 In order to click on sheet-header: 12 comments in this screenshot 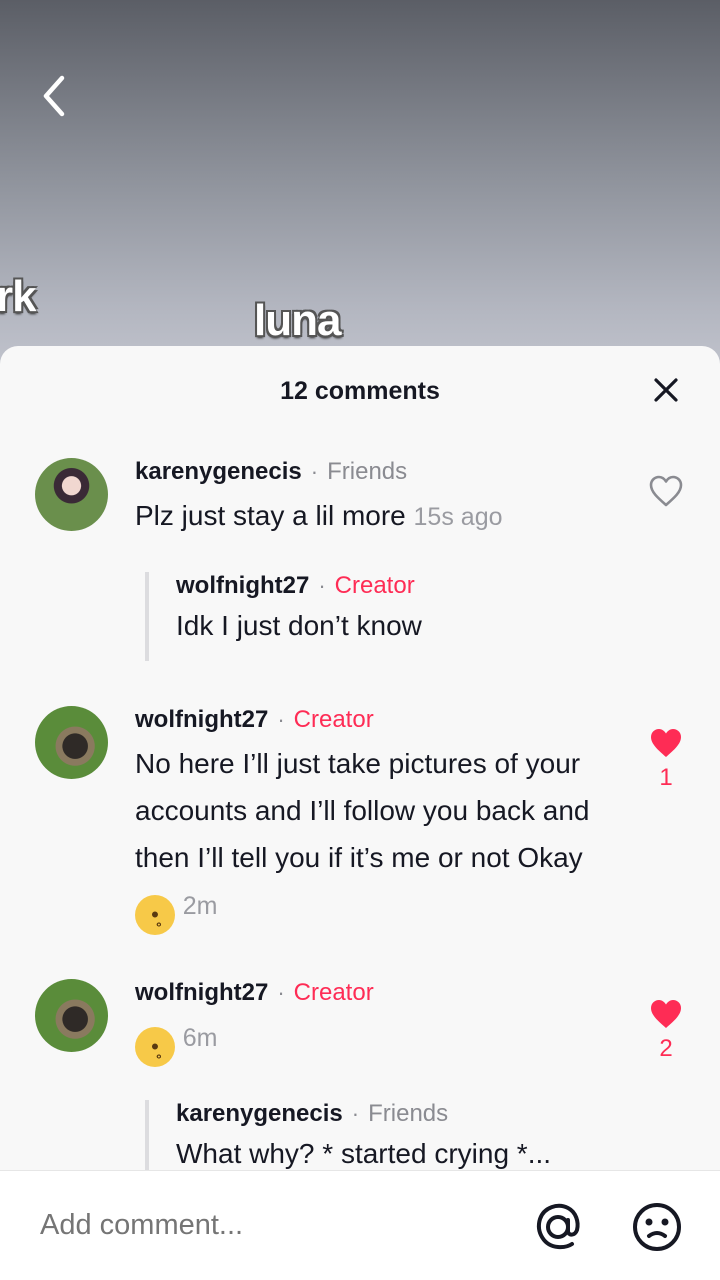, I will do `click(360, 391)`.